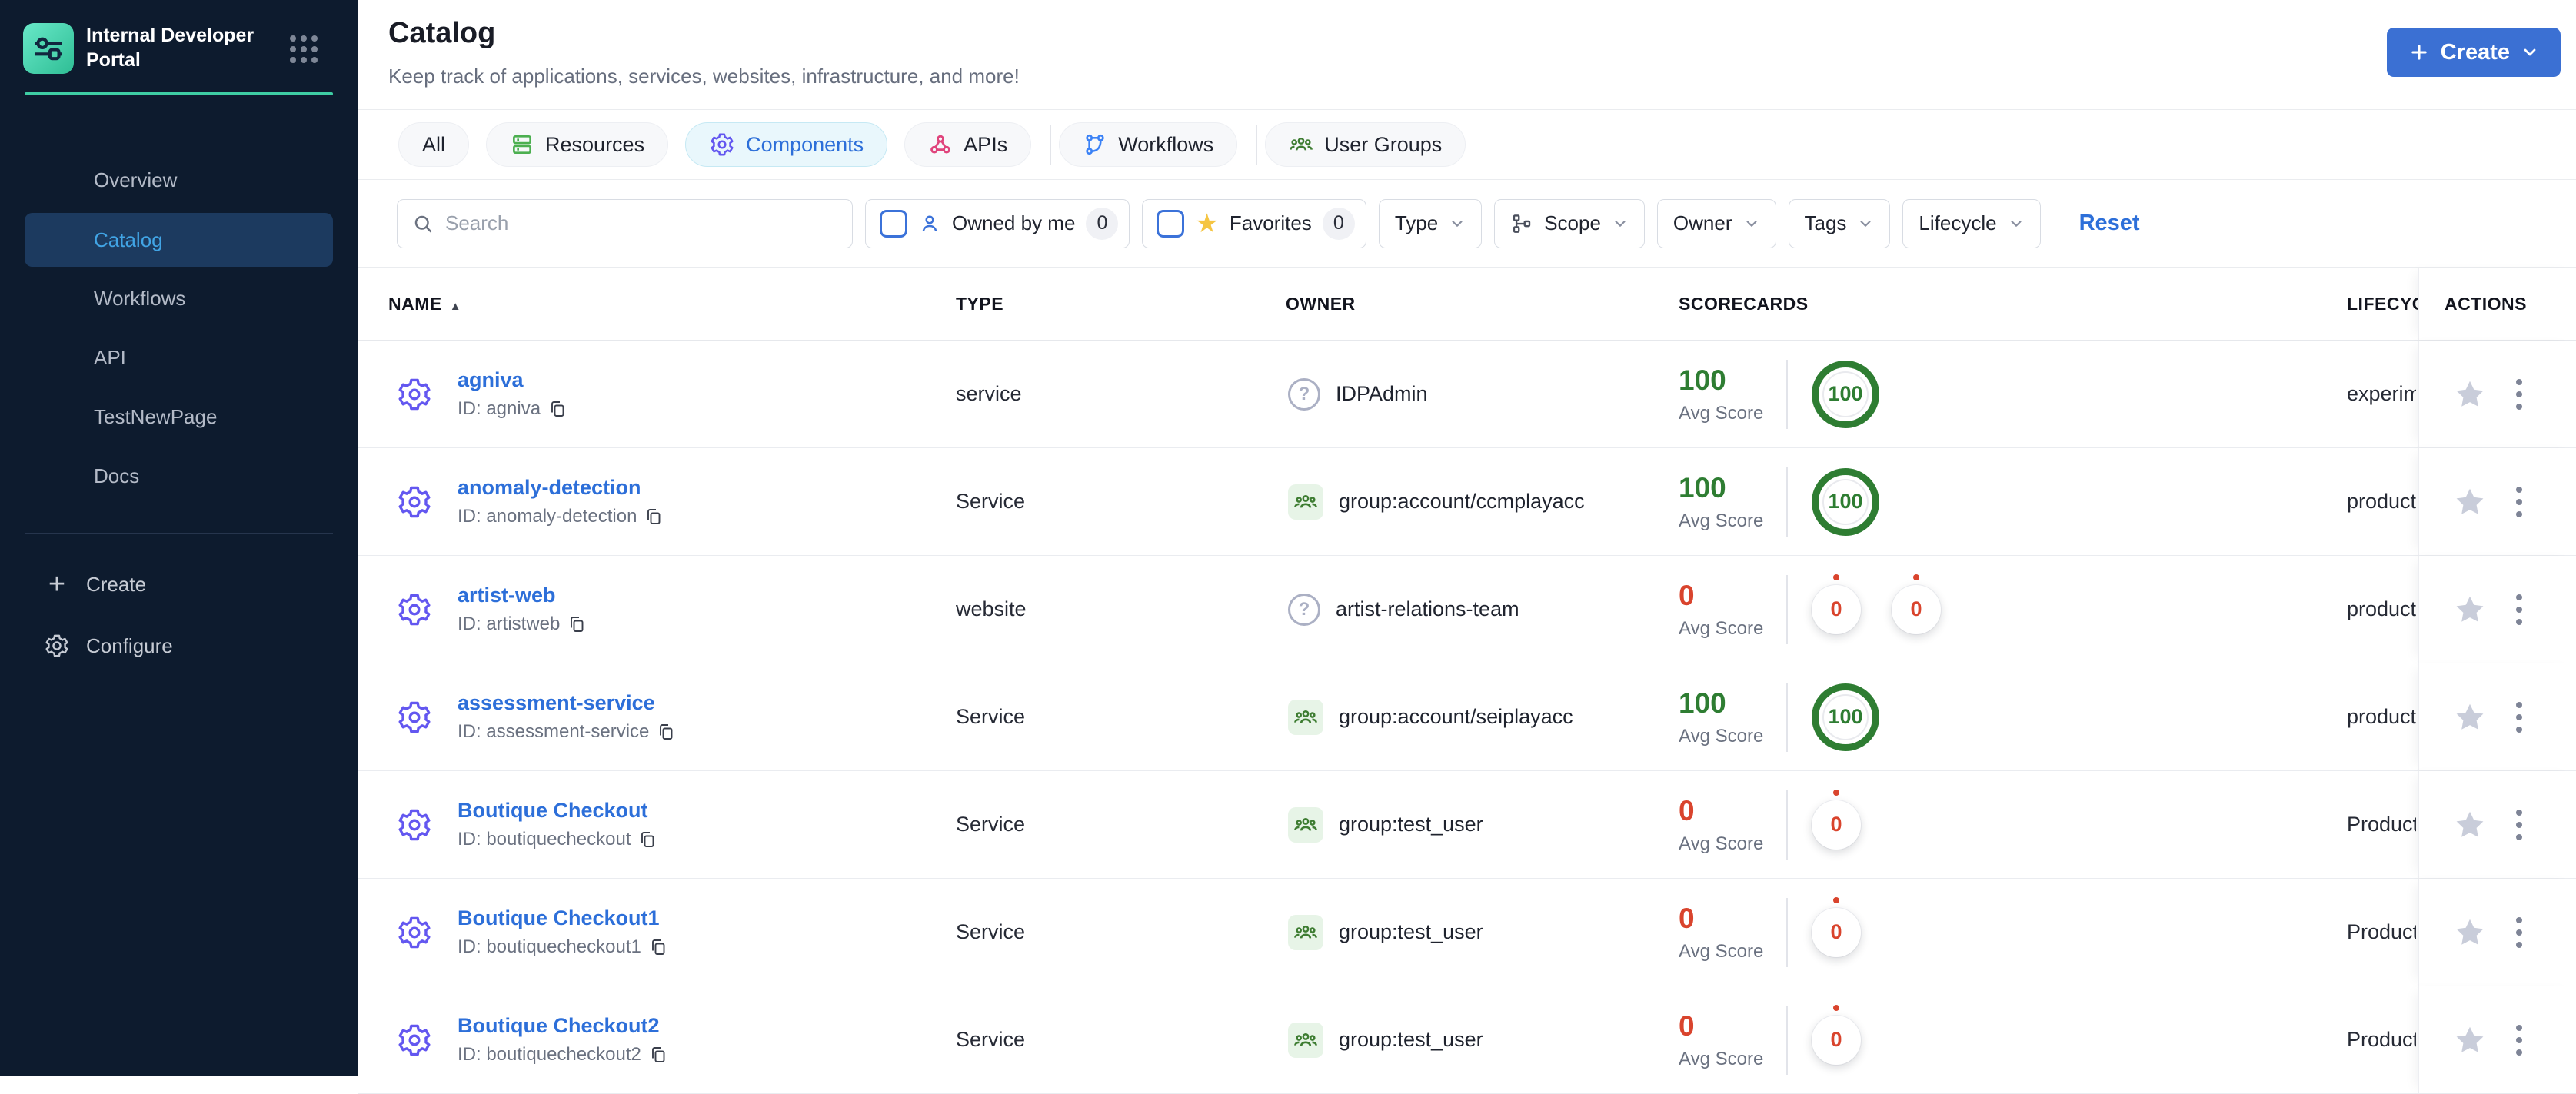 The height and width of the screenshot is (1094, 2576). Describe the element at coordinates (1687, 918) in the screenshot. I see `avg-score-value: 0` at that location.